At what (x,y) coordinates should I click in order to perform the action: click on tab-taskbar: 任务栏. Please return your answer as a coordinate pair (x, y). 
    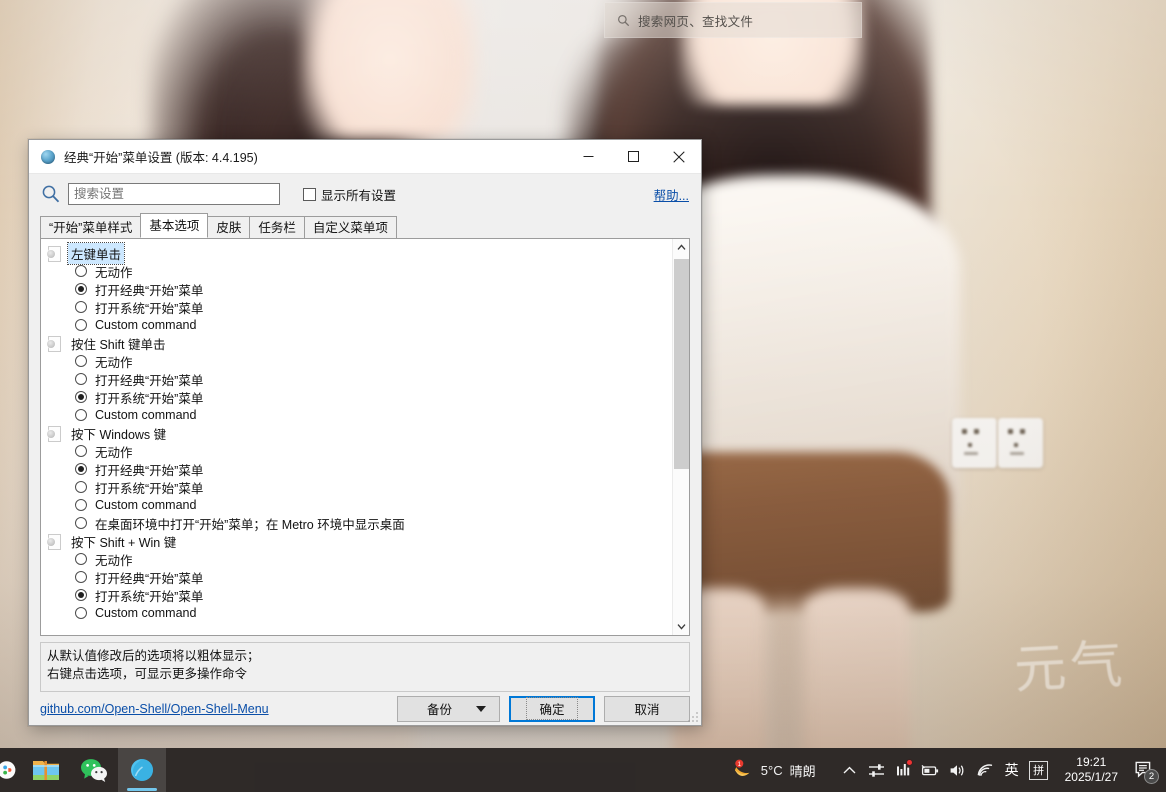
    Looking at the image, I should click on (277, 227).